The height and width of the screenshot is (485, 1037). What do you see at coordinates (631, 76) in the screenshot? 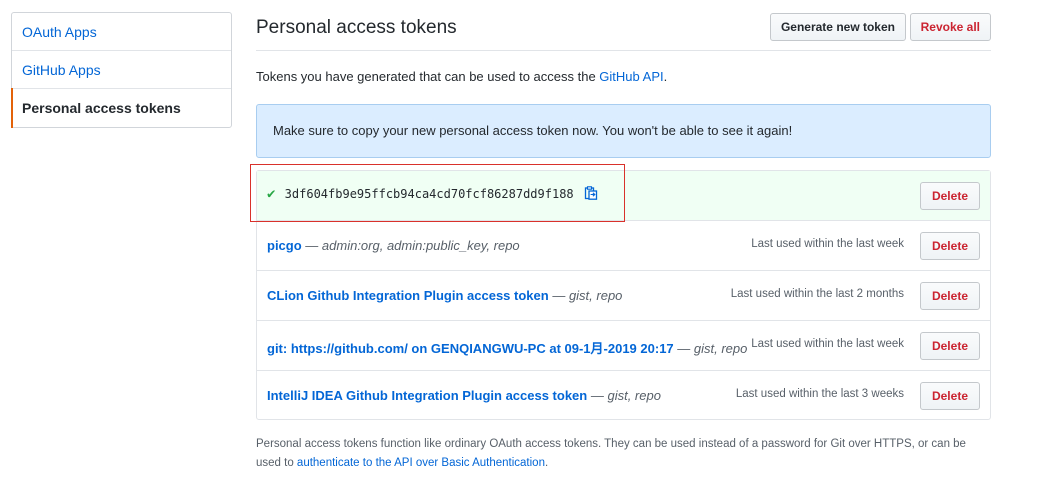
I see `github-api-link: GitHub API` at bounding box center [631, 76].